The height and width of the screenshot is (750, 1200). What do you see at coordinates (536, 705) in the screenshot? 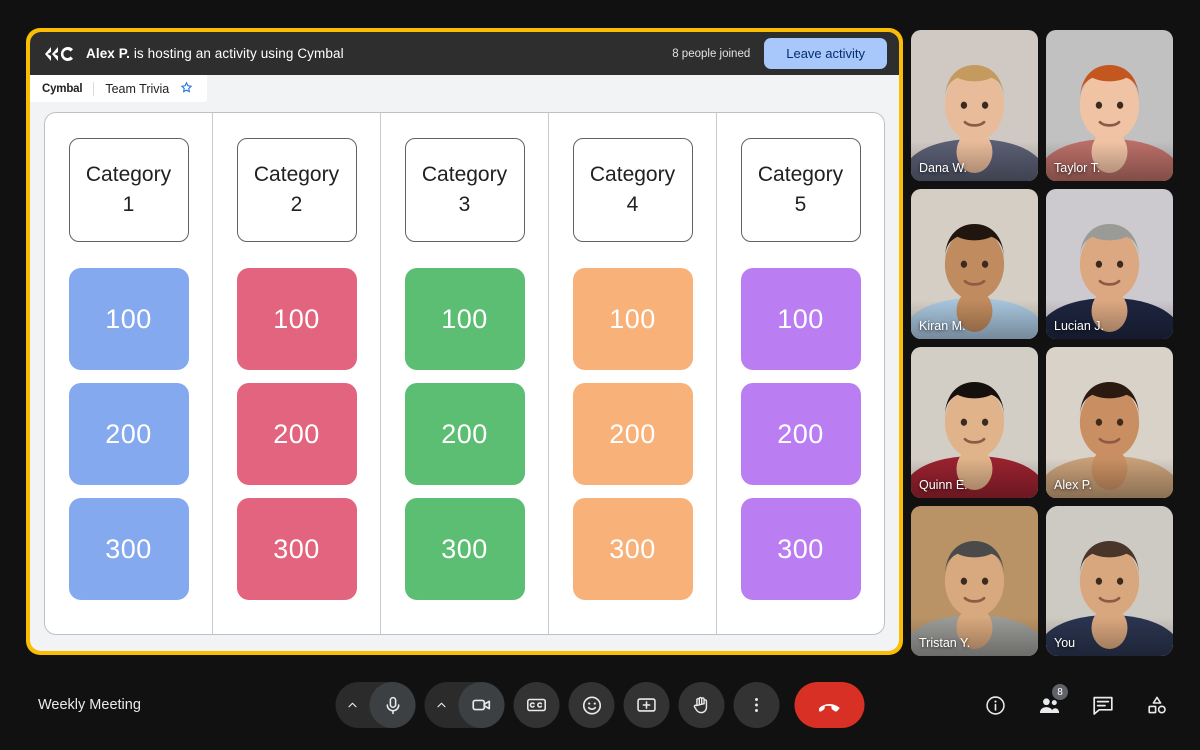
I see `captions-button` at bounding box center [536, 705].